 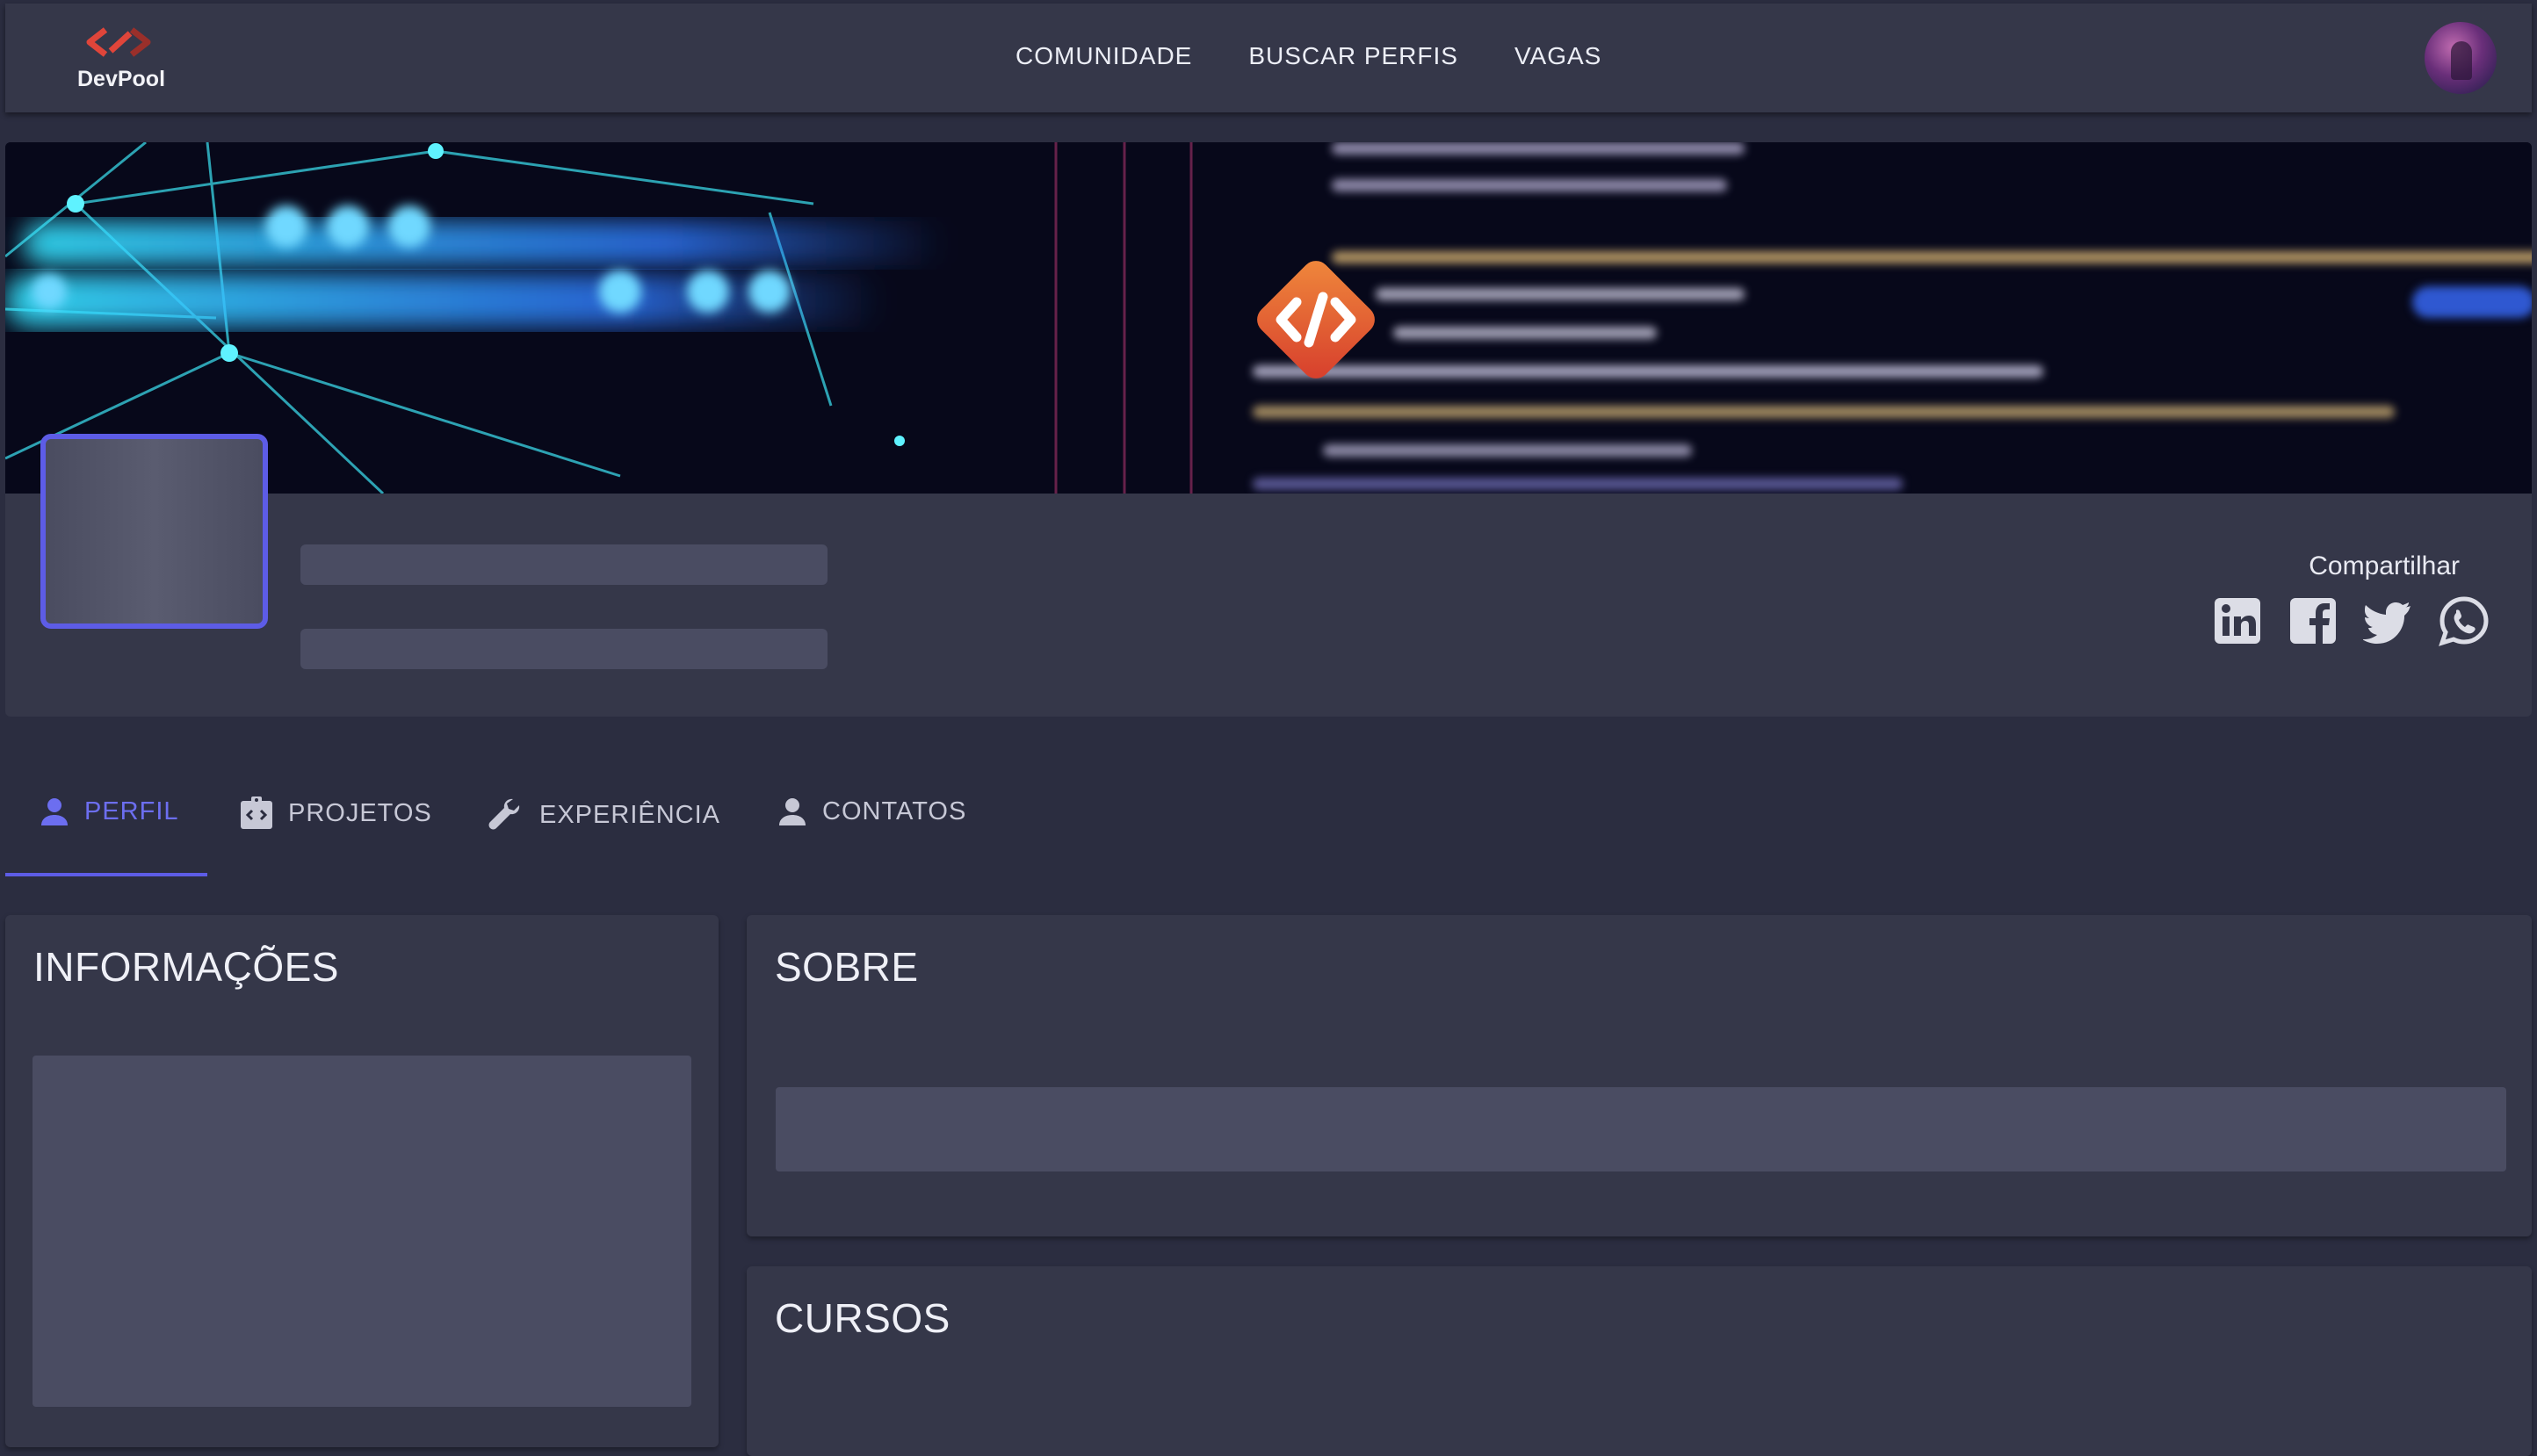 I want to click on main-nav: COMUNIDADE BUSCAR PERFIS VAGAS, so click(x=1309, y=56).